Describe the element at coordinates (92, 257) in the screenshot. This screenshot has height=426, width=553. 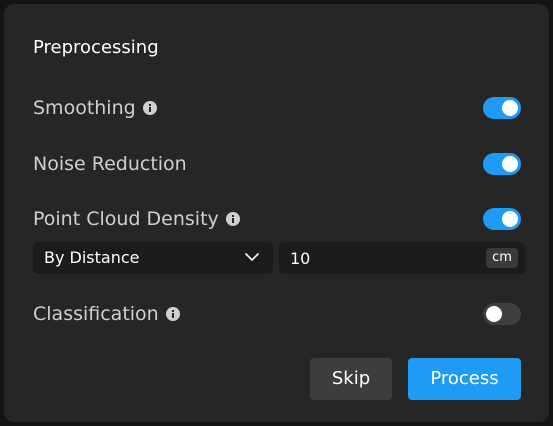
I see `density-mode-value: By Distance` at that location.